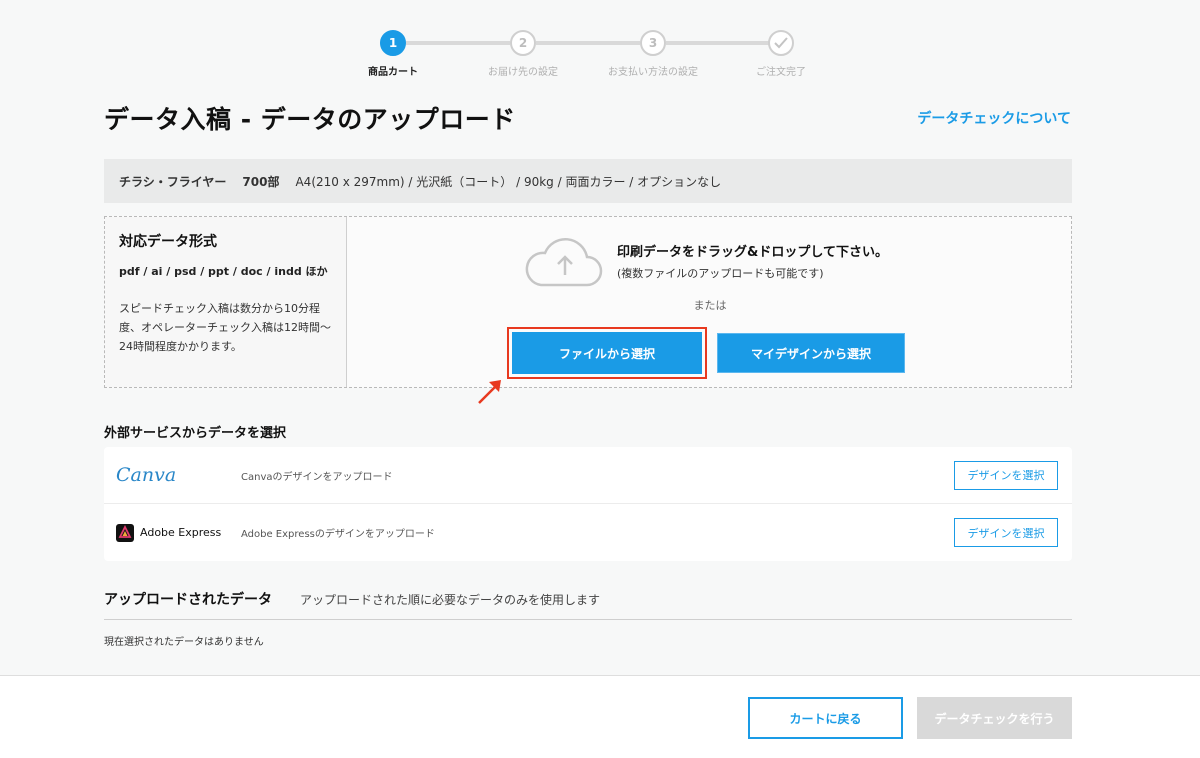  Describe the element at coordinates (588, 475) in the screenshot. I see `list-item: Canva Canvaのデザインをアップロード デザインを選択` at that location.